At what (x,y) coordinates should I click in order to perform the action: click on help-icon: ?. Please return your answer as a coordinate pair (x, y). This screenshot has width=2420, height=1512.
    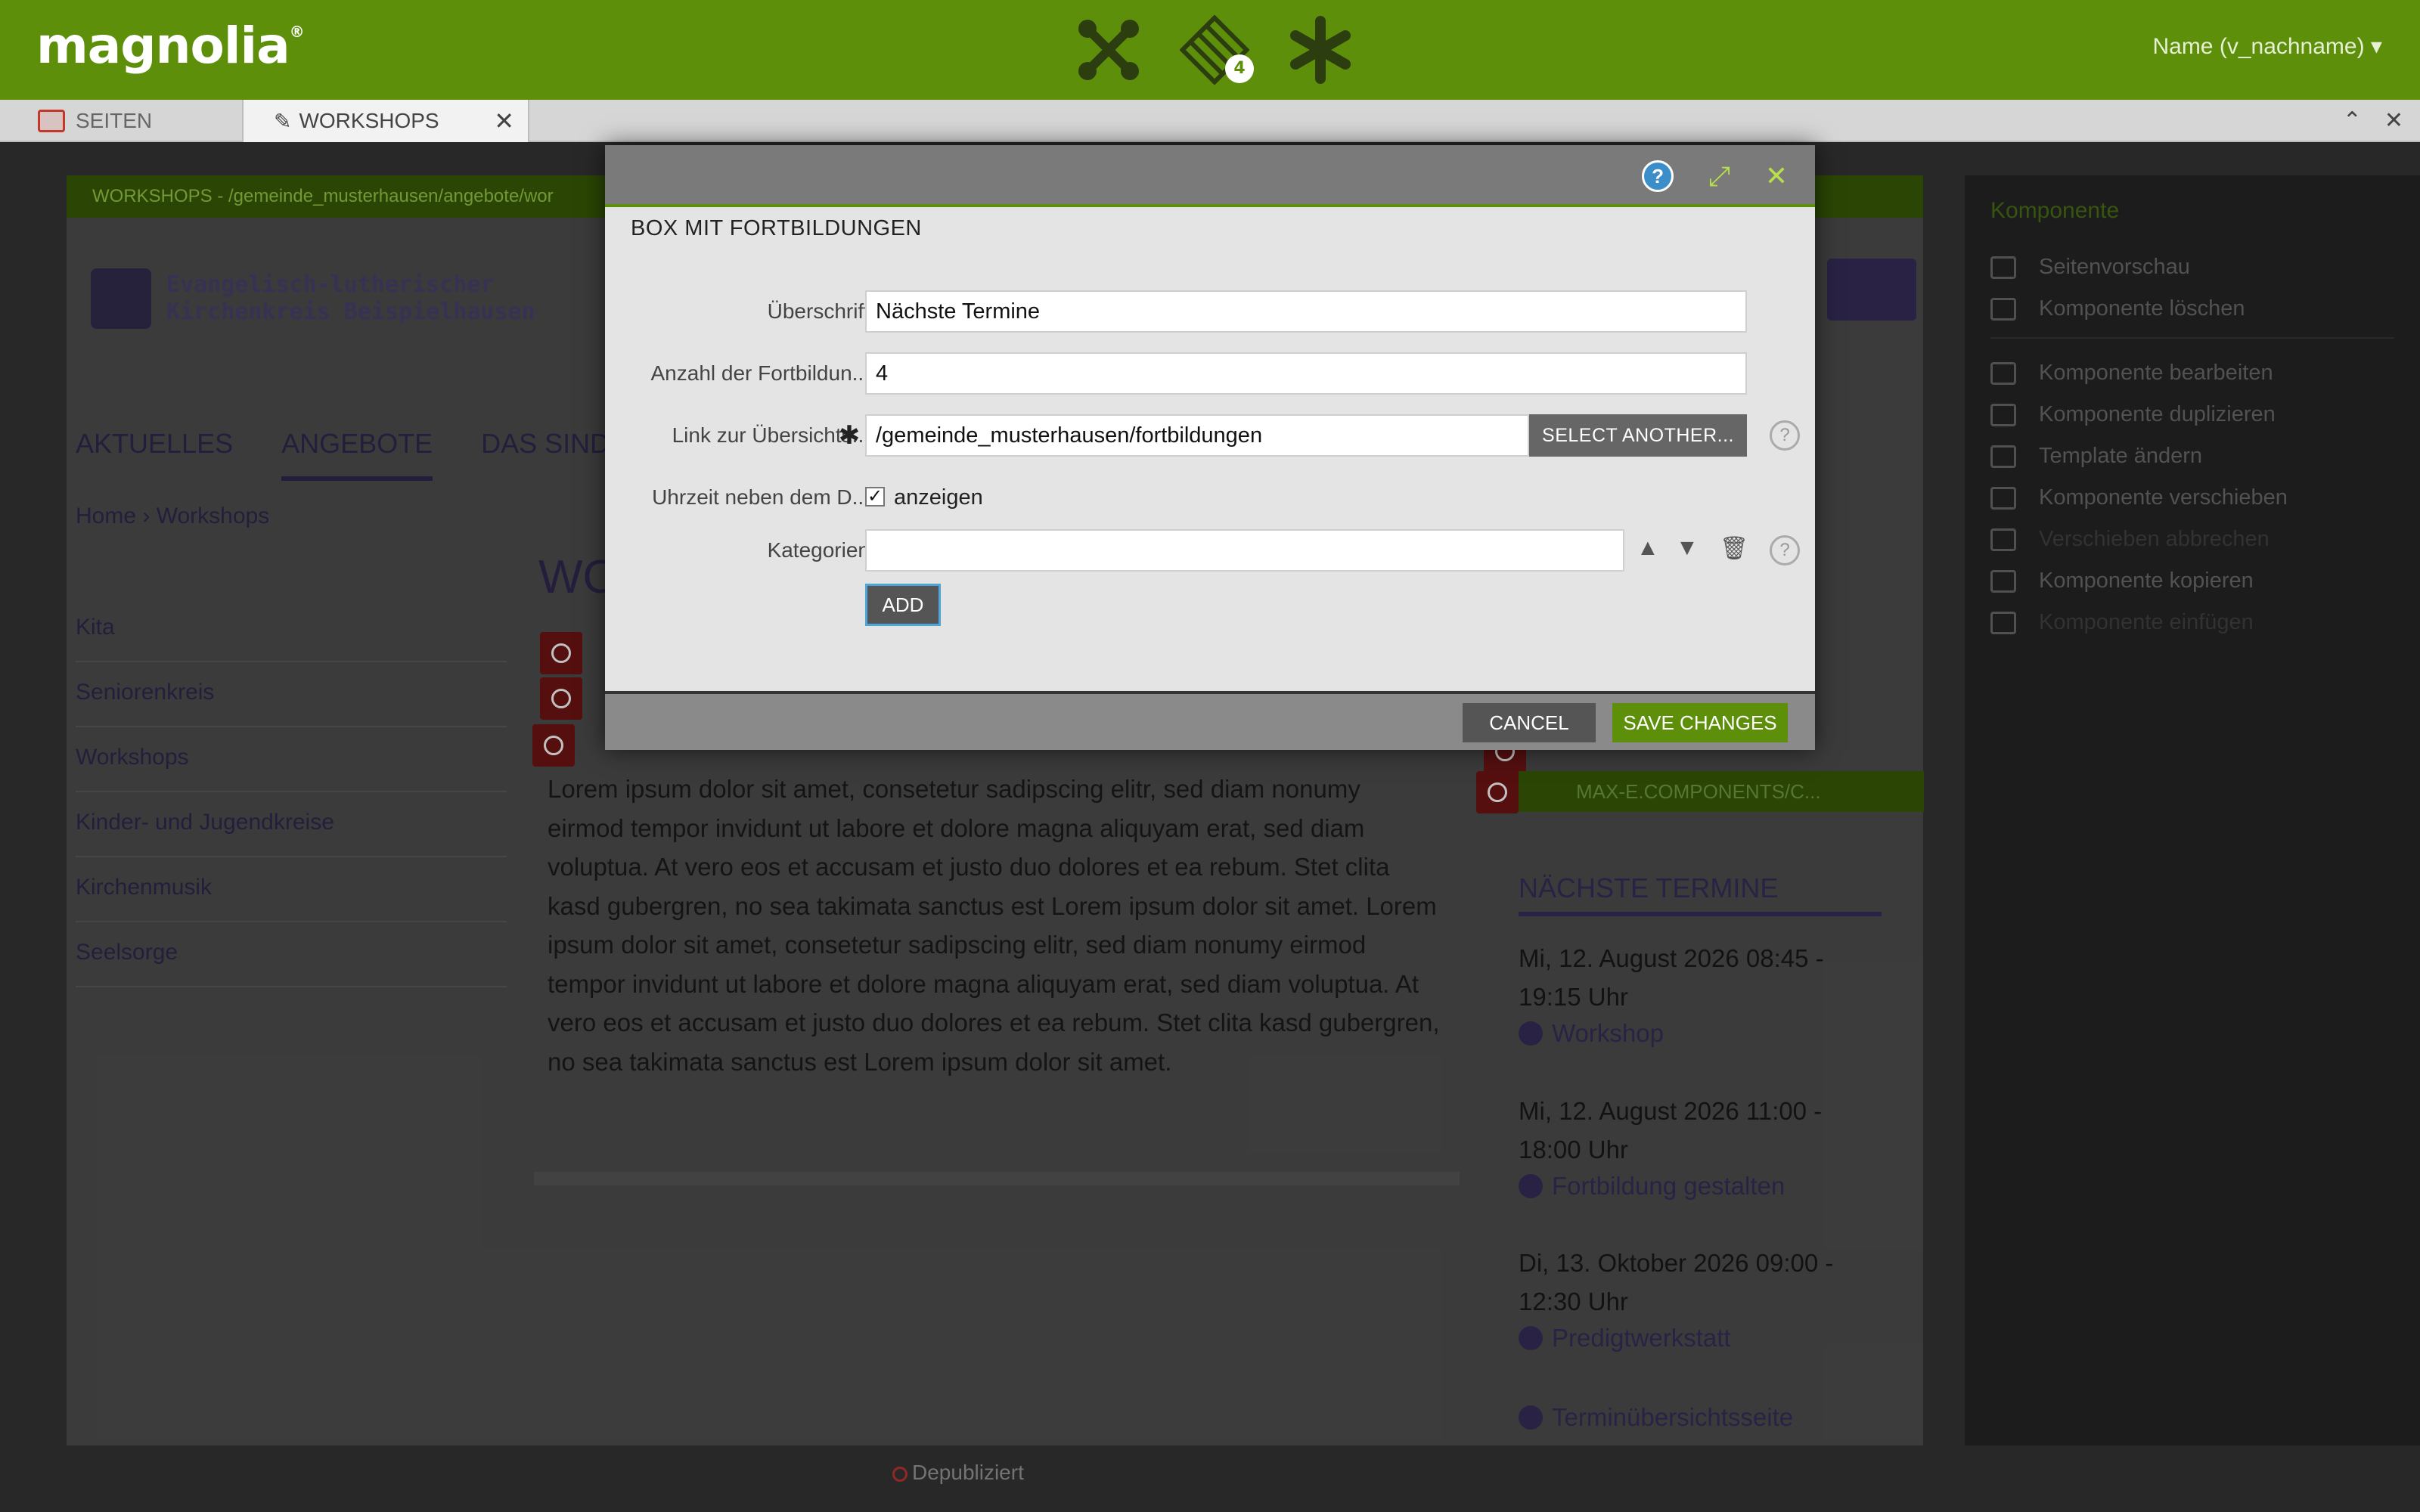
    Looking at the image, I should click on (1658, 176).